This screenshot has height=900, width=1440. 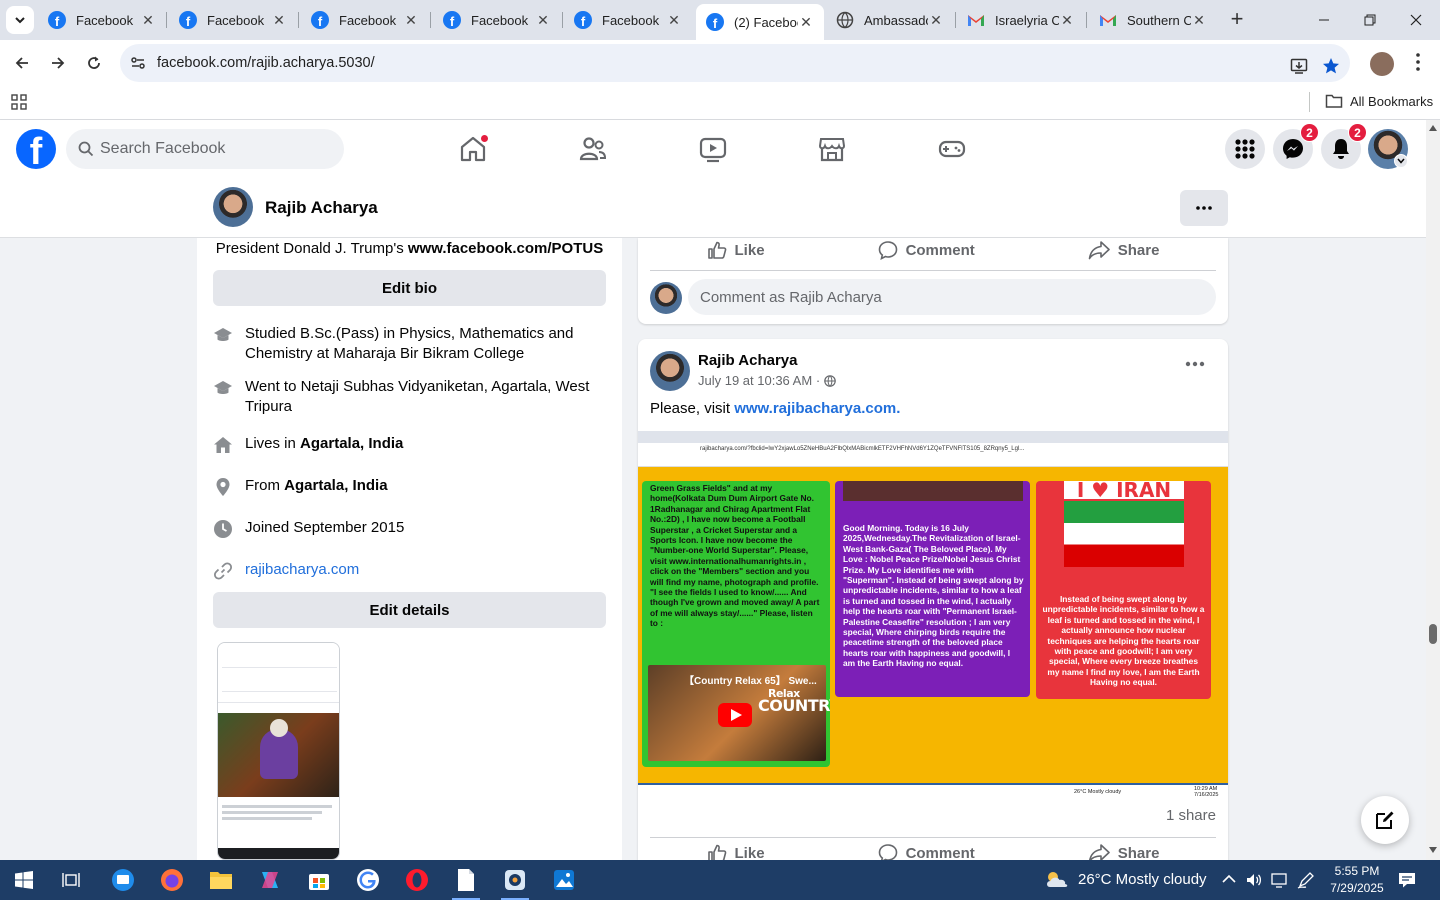 I want to click on from-place: Agartala, India, so click(x=335, y=485).